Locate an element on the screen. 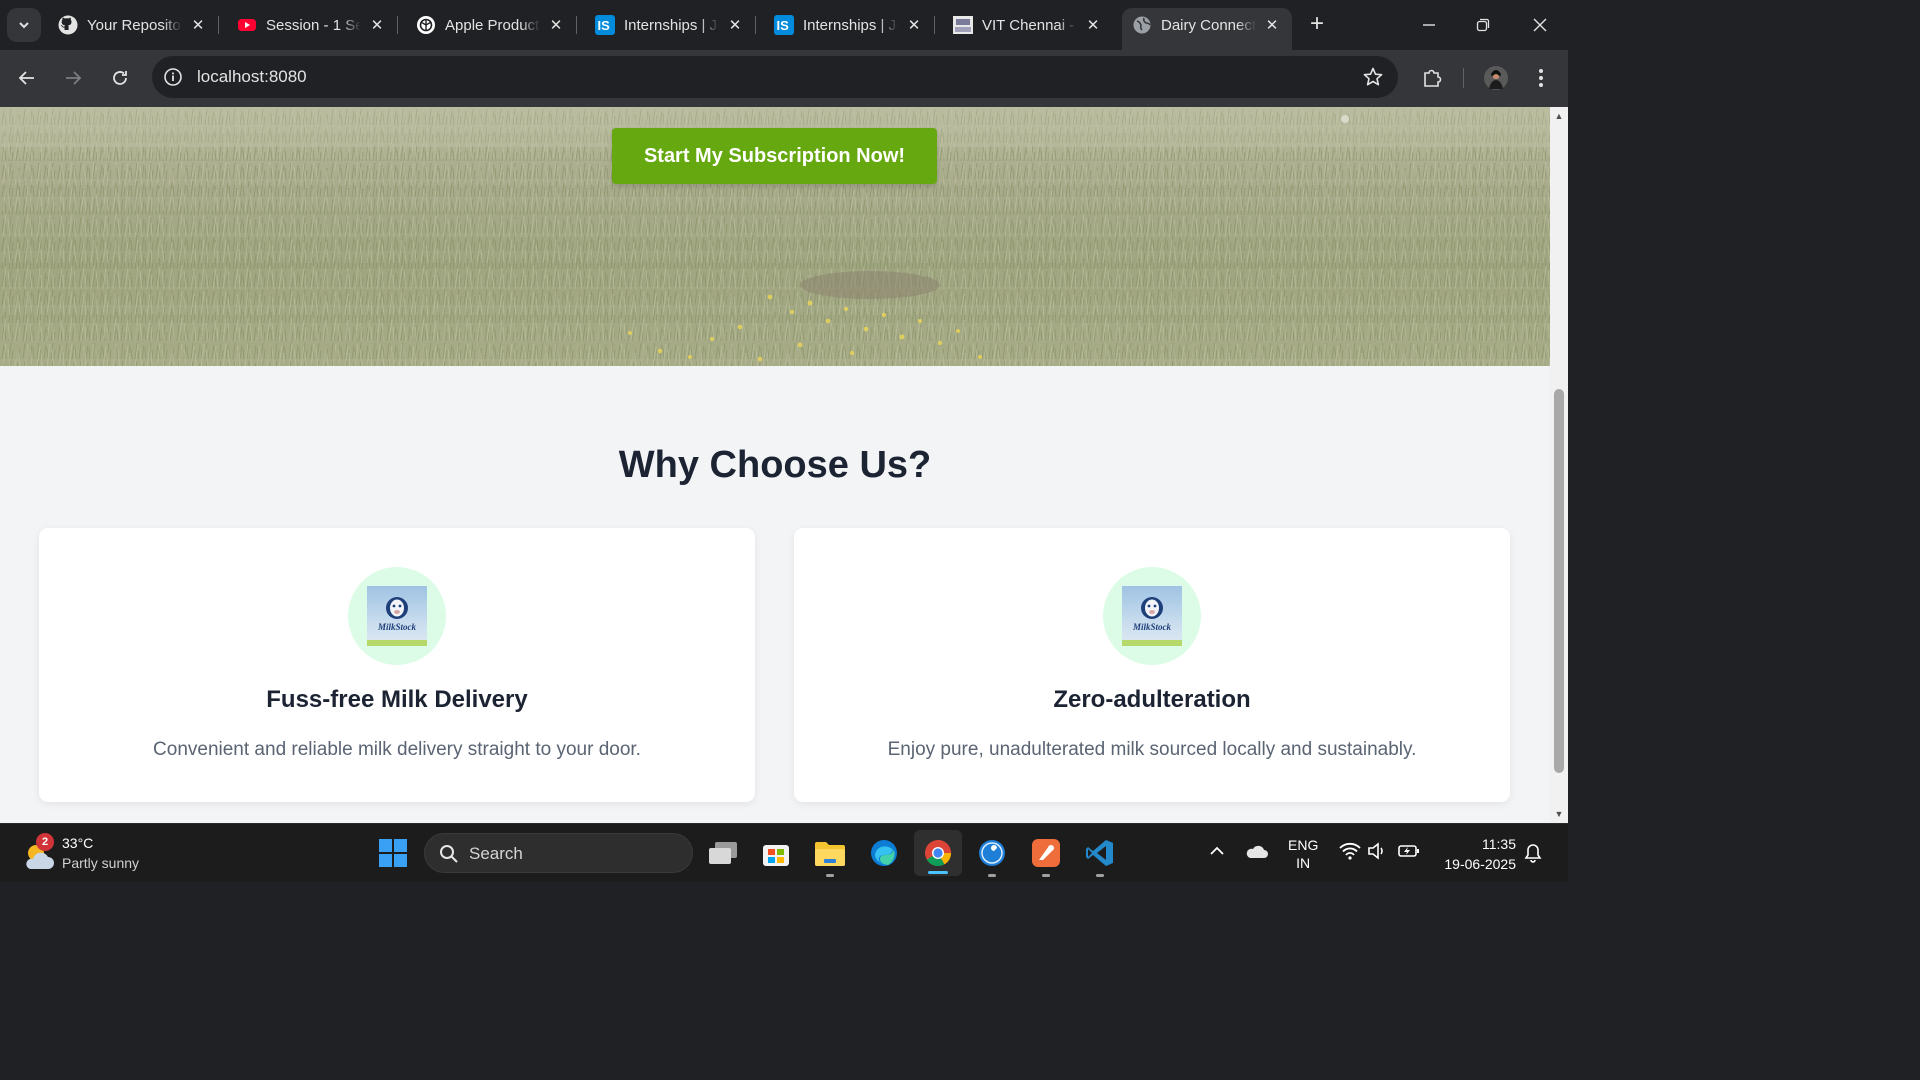 The width and height of the screenshot is (1920, 1080). weather-widget: 2 33°C Partly sunny is located at coordinates (112, 854).